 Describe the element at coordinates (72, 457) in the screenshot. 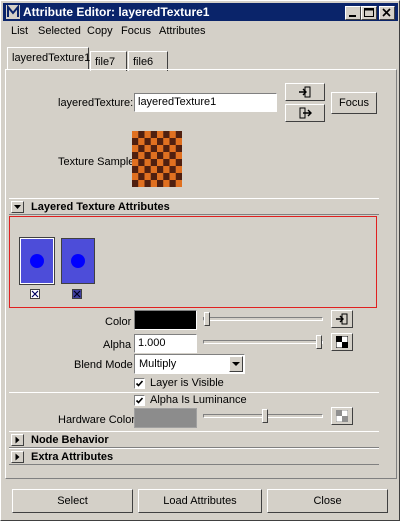

I see `section-title-extra: Extra Attributes` at that location.